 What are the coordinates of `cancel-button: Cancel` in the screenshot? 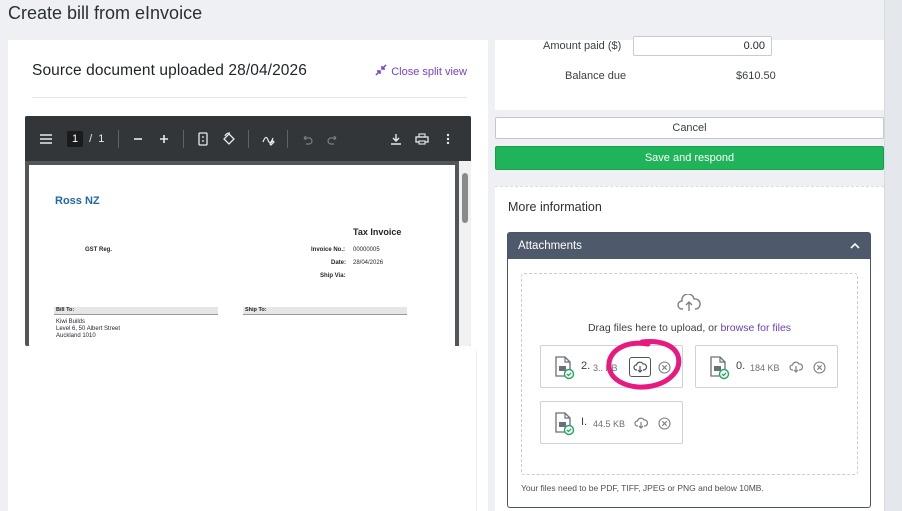 It's located at (689, 128).